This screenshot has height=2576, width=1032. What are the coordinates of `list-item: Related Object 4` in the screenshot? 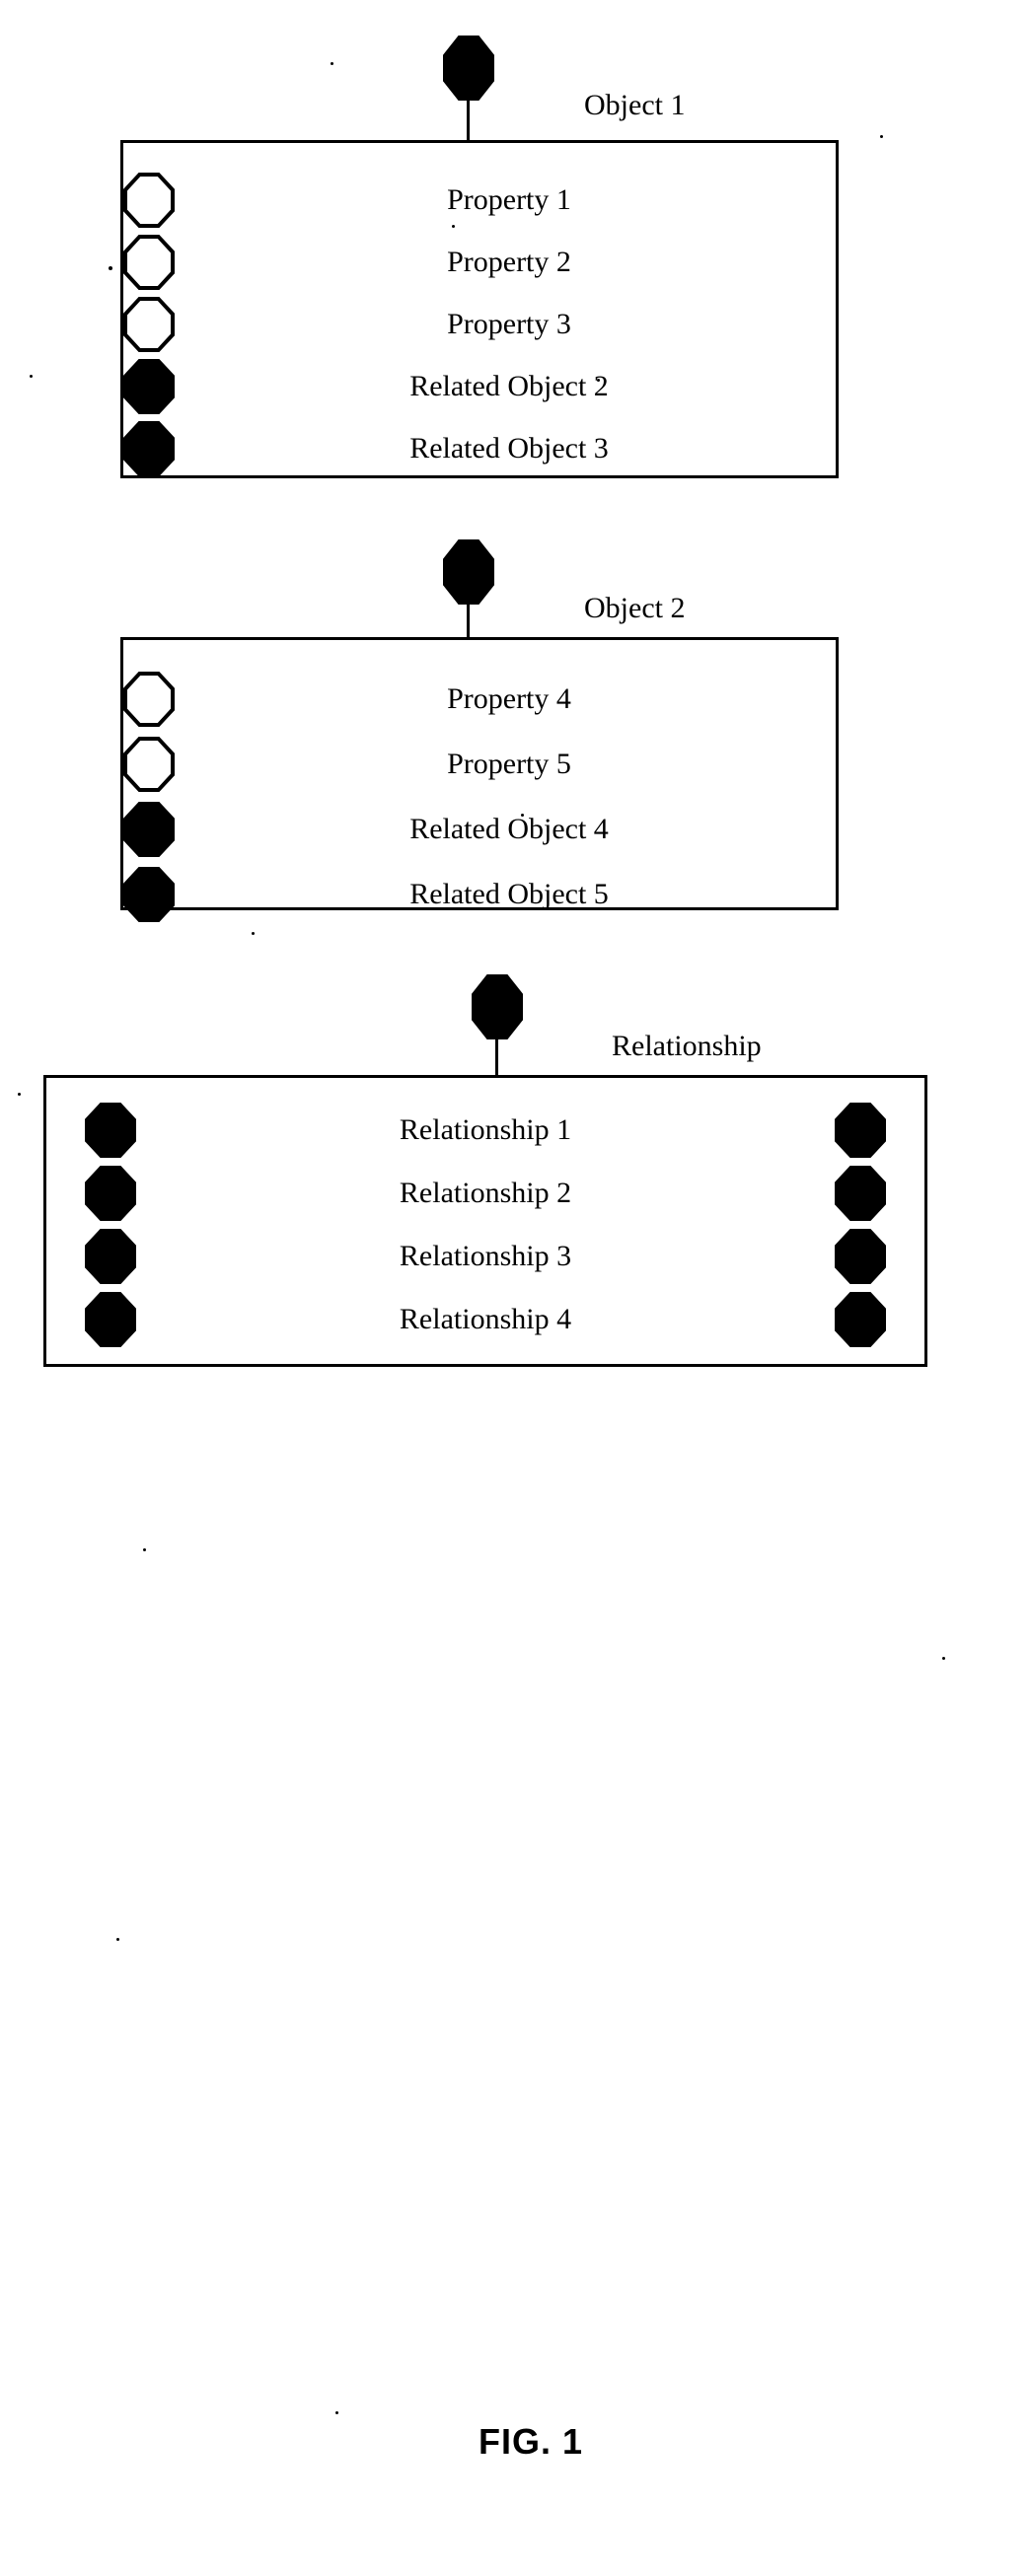 It's located at (480, 830).